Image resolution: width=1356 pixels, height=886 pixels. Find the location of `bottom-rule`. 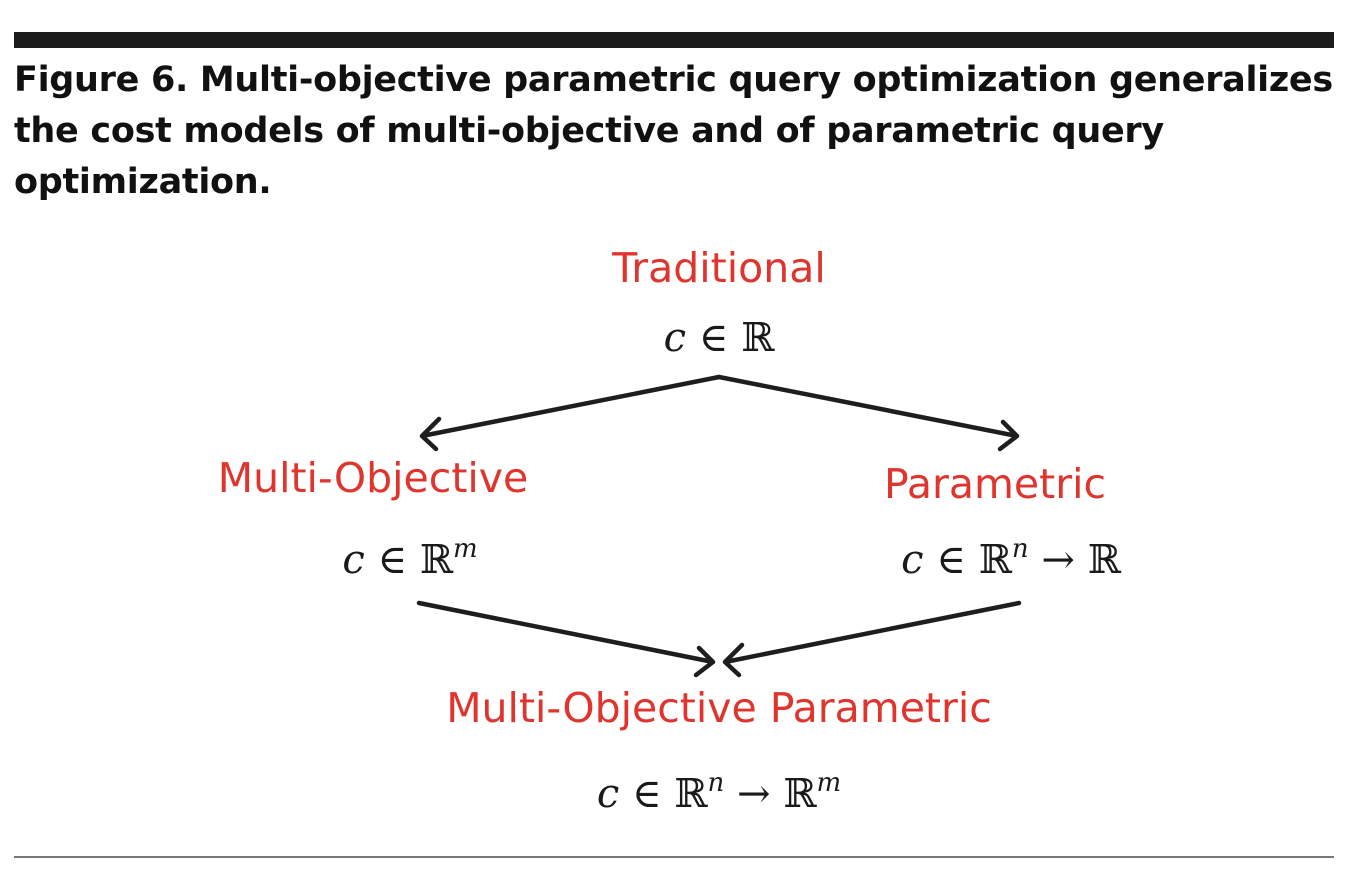

bottom-rule is located at coordinates (674, 857).